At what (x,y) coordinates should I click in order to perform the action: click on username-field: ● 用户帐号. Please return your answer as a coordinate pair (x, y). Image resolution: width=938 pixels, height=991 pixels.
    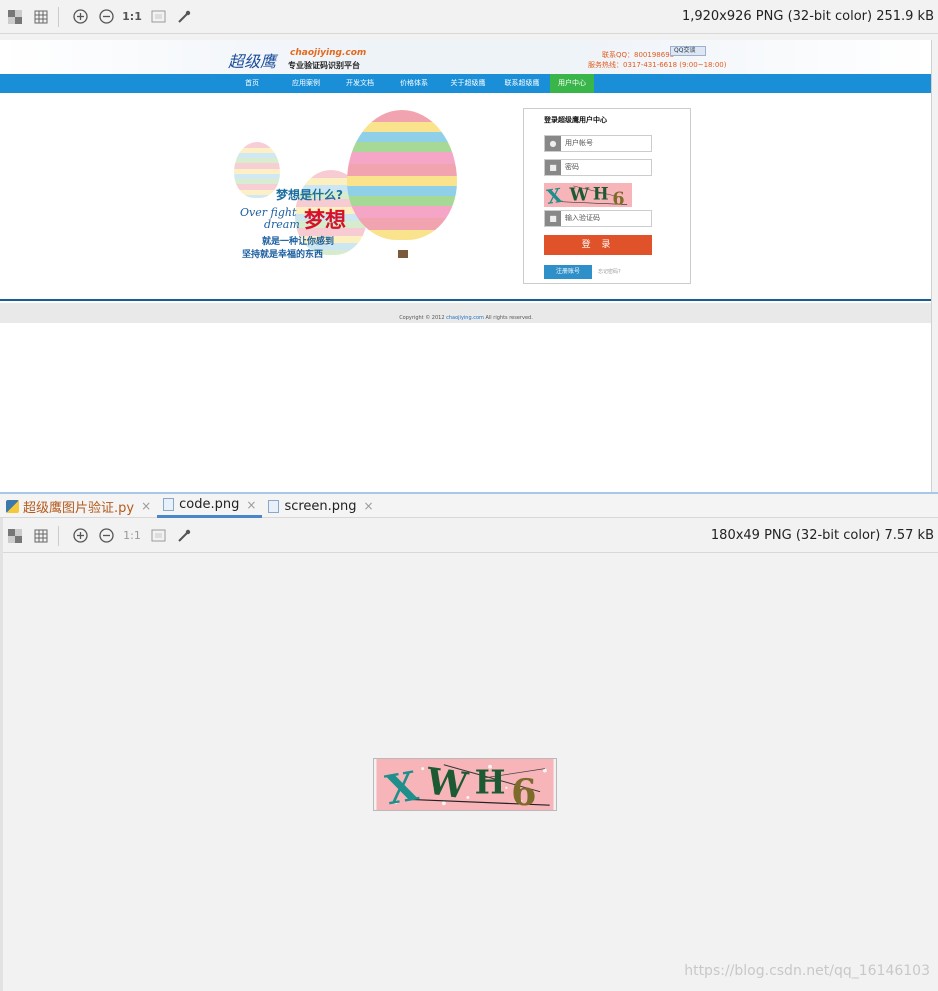
    Looking at the image, I should click on (598, 143).